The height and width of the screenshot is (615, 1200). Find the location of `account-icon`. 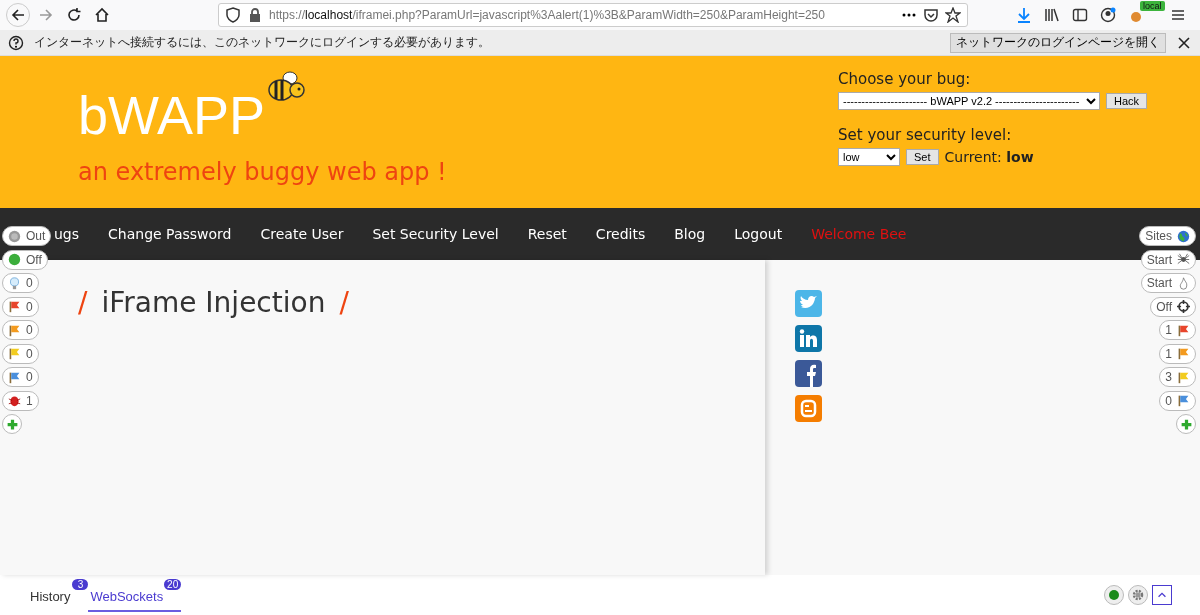

account-icon is located at coordinates (1108, 15).